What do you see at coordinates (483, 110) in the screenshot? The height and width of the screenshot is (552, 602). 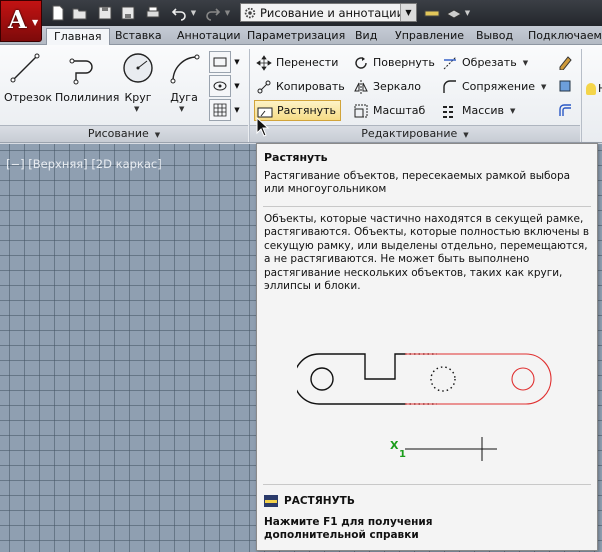 I see `array-label: Массив` at bounding box center [483, 110].